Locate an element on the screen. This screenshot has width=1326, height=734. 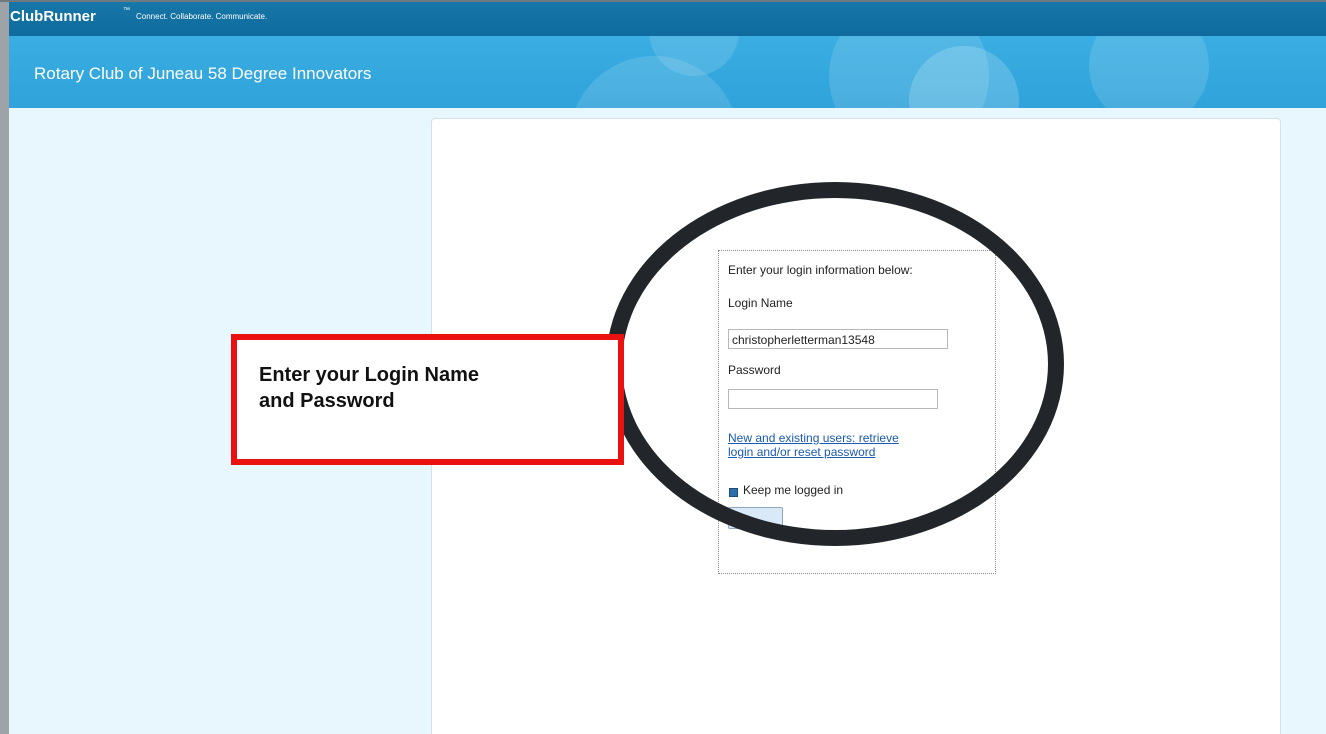
banner-decoration is located at coordinates (1149, 72).